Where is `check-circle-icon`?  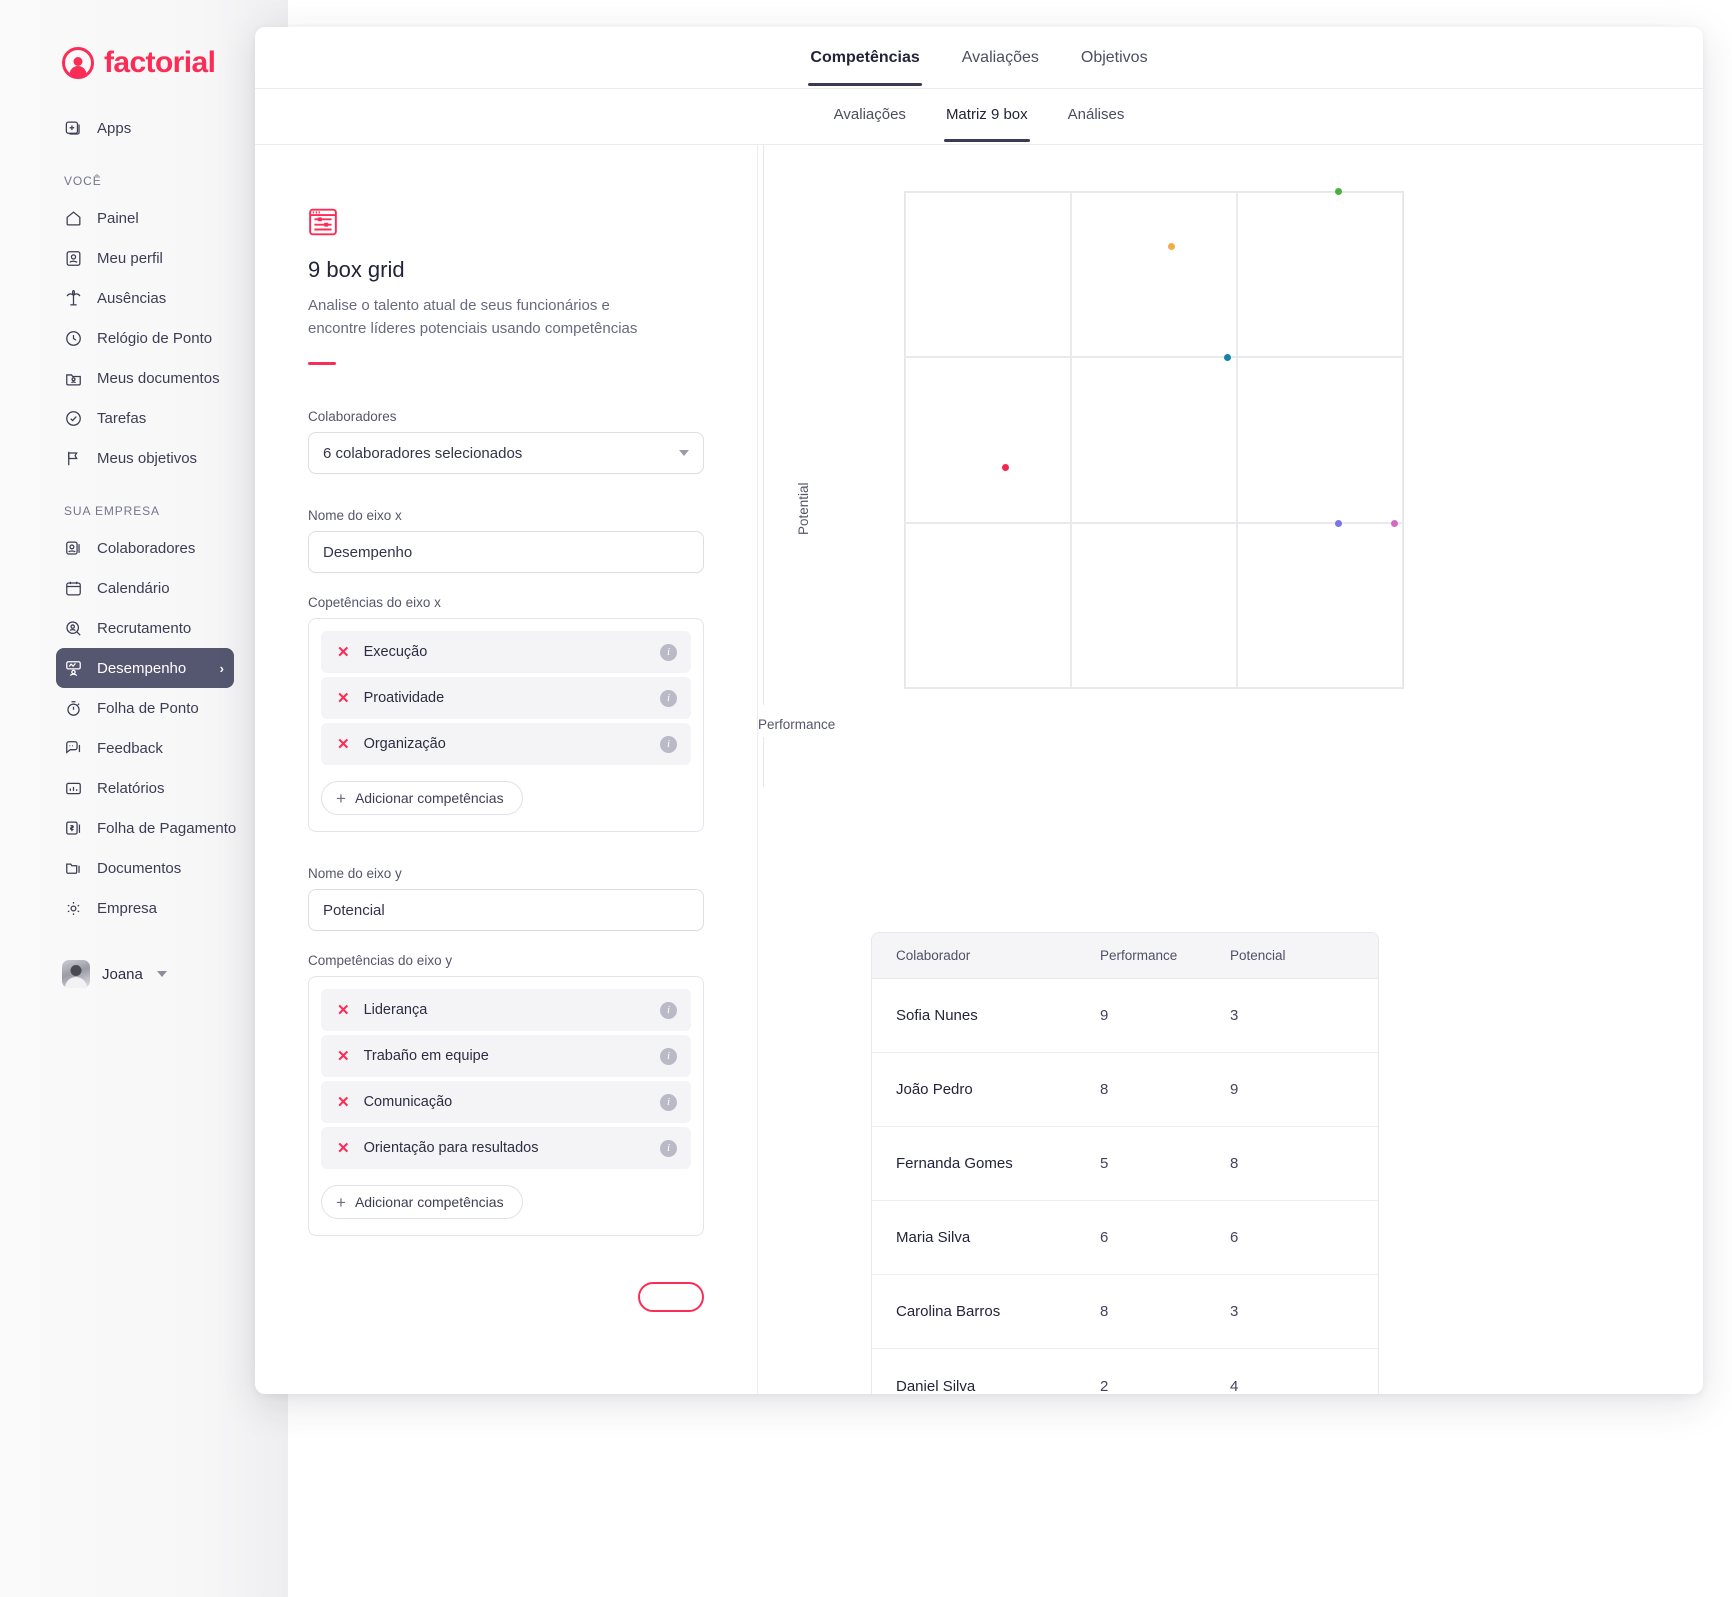 check-circle-icon is located at coordinates (73, 418).